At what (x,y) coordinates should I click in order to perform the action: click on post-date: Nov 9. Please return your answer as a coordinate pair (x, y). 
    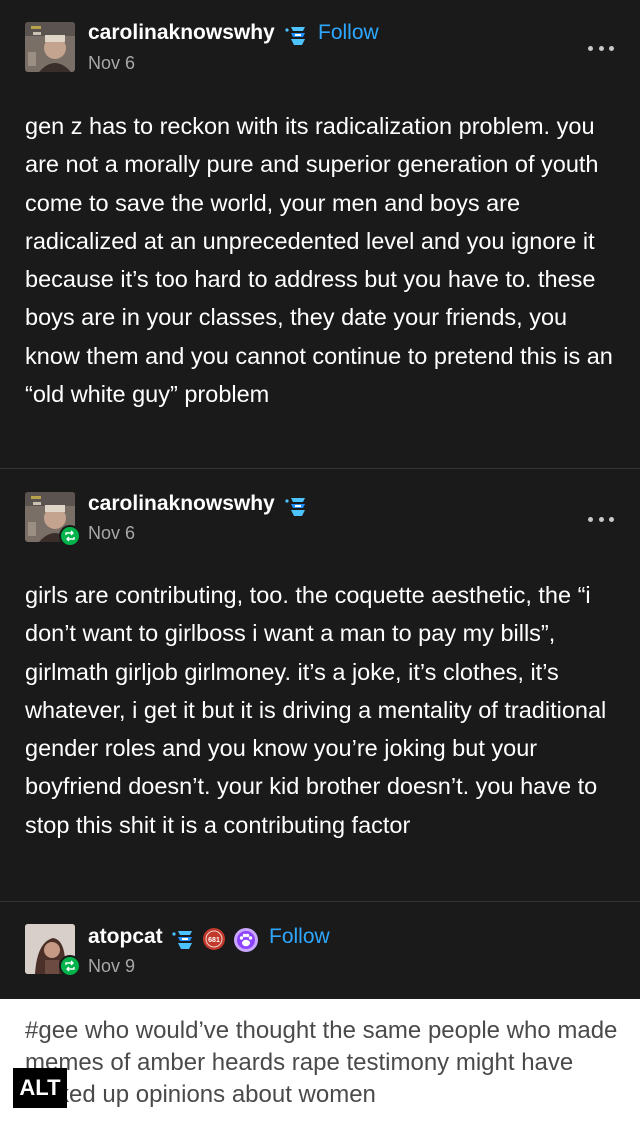
    Looking at the image, I should click on (112, 966).